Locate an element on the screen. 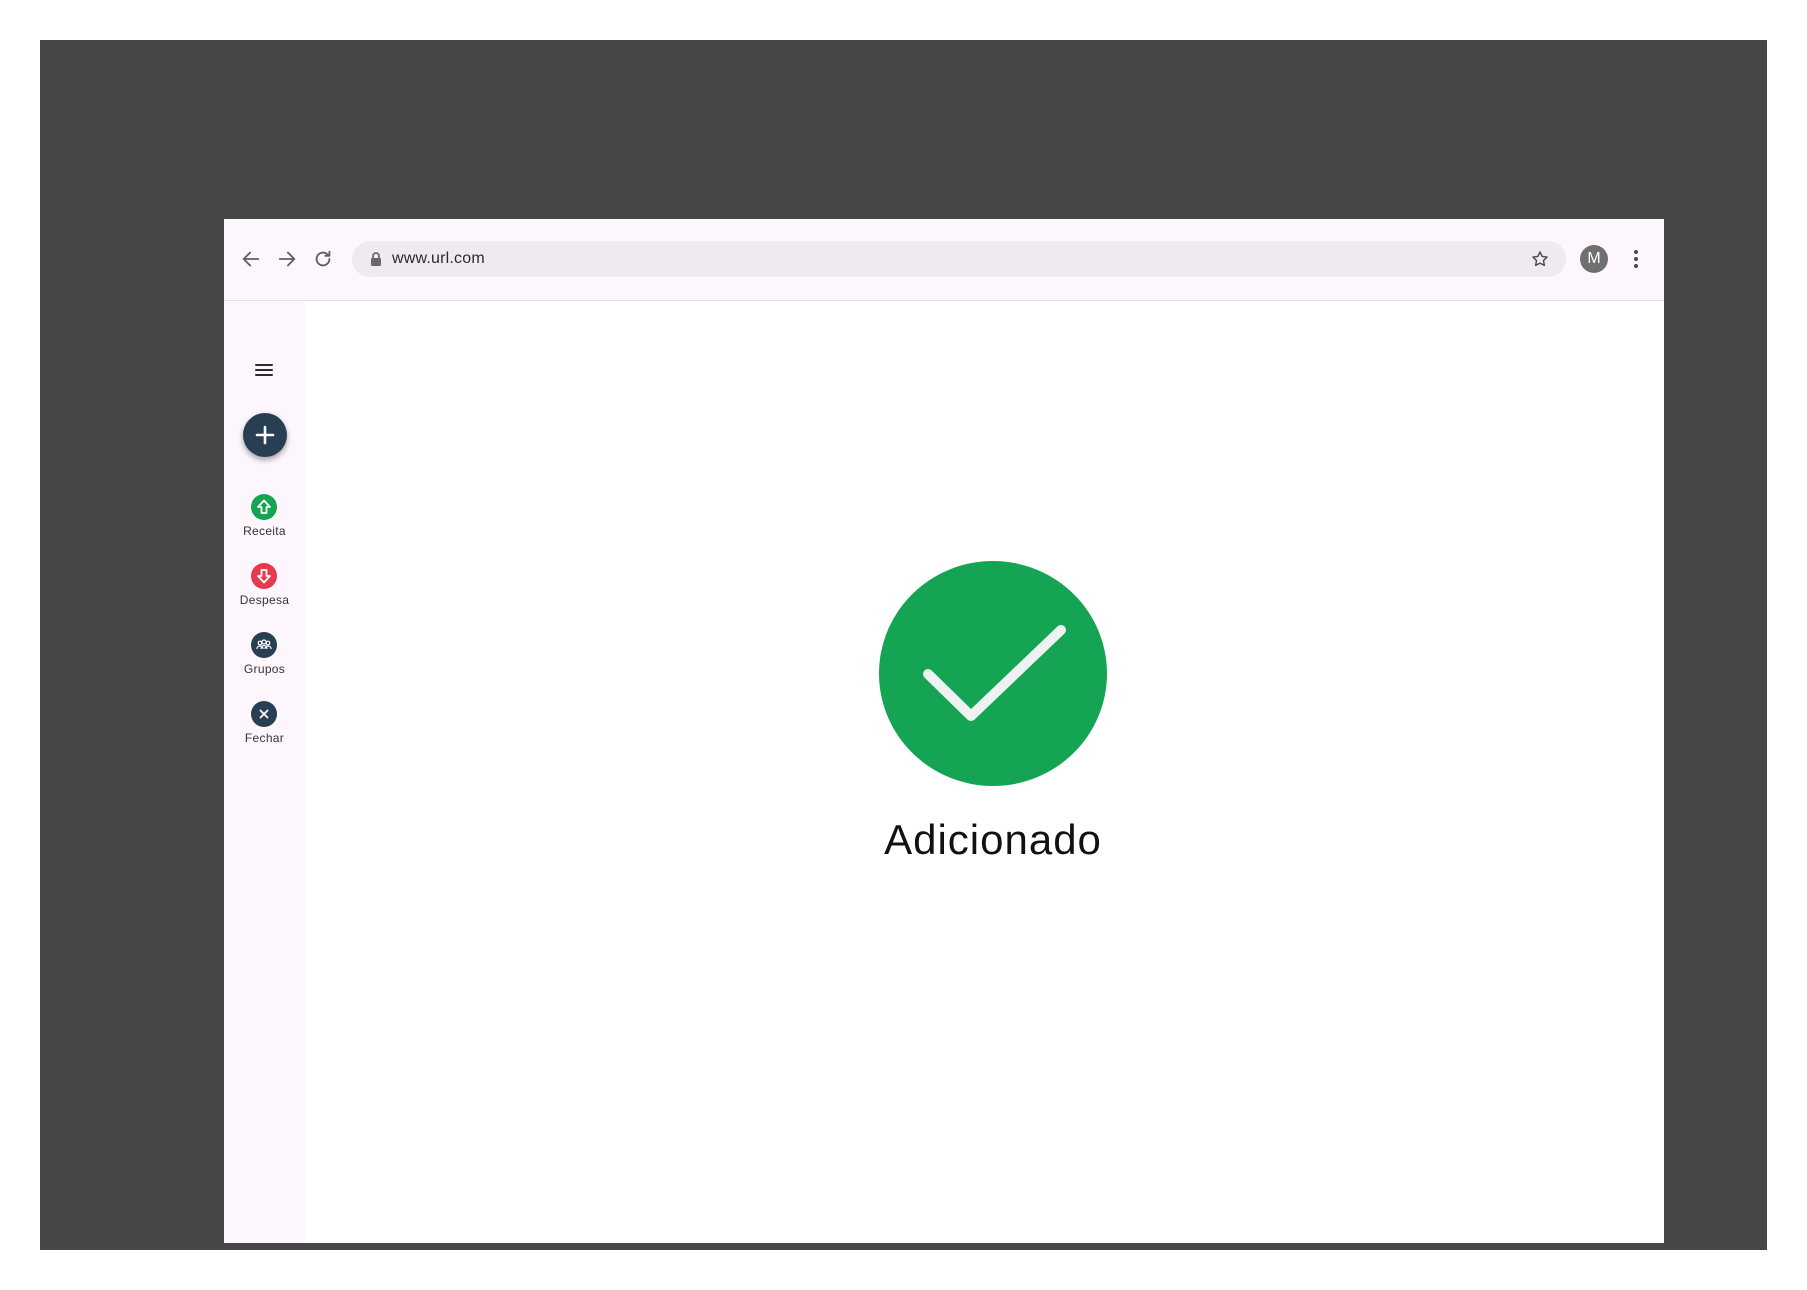 The image size is (1807, 1290). group-icon is located at coordinates (264, 645).